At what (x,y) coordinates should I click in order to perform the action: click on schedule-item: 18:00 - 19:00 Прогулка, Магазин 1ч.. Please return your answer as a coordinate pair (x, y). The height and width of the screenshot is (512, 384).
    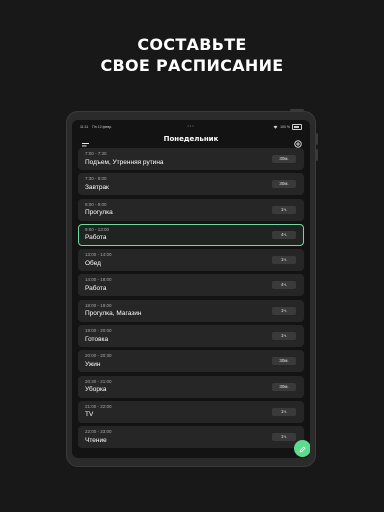
    Looking at the image, I should click on (191, 310).